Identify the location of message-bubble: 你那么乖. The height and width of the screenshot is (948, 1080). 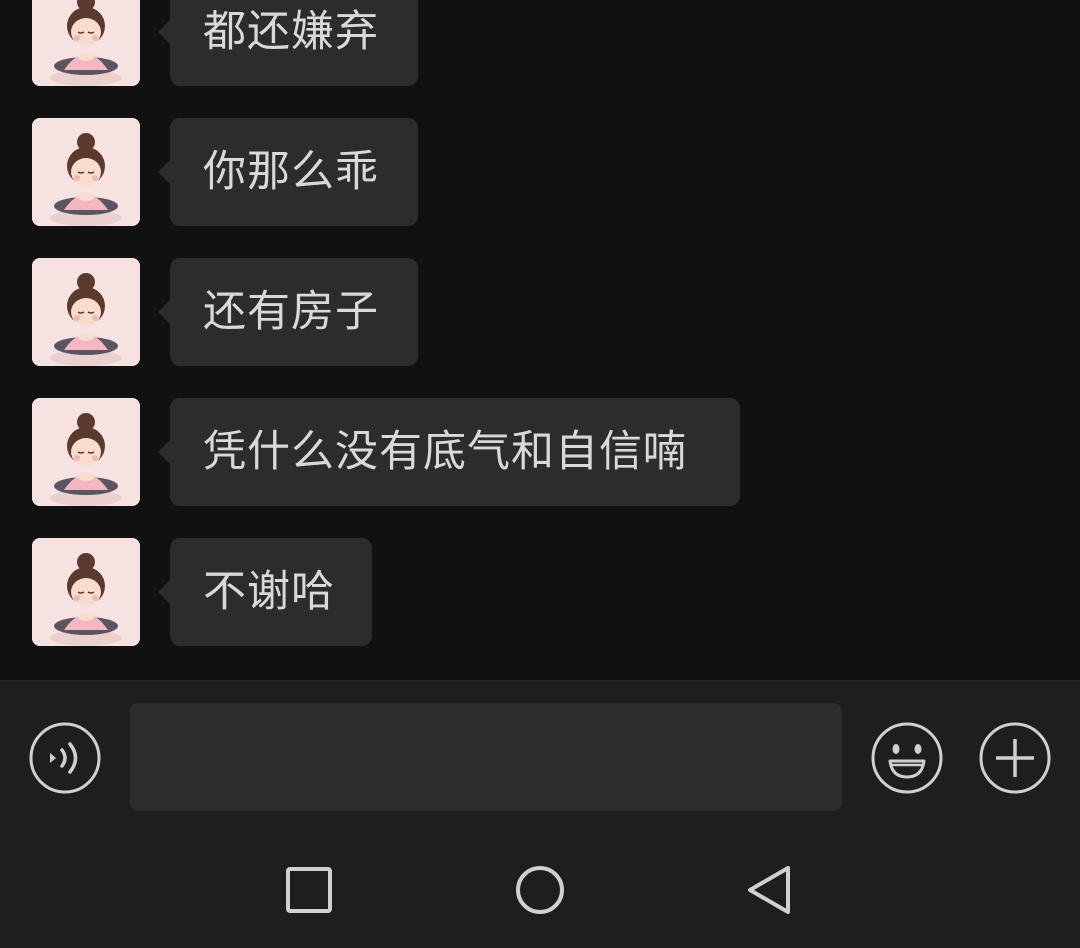
(288, 172).